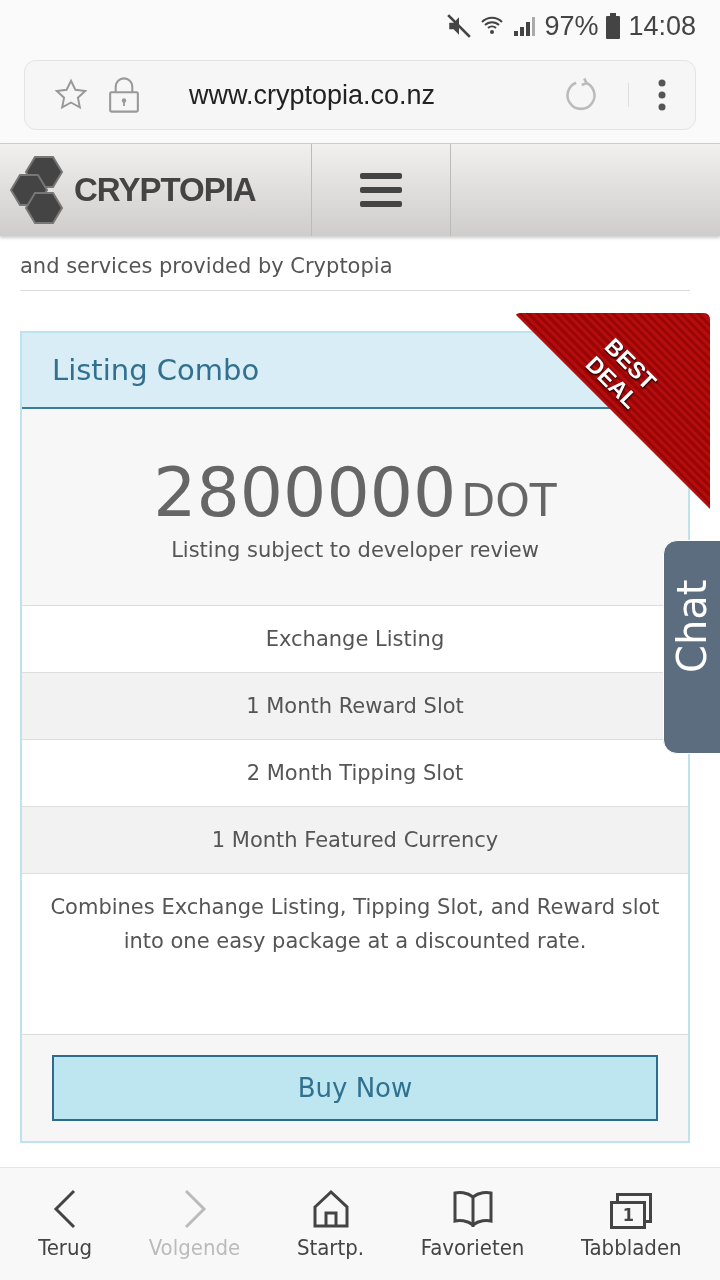  What do you see at coordinates (662, 95) in the screenshot?
I see `more-options-icon` at bounding box center [662, 95].